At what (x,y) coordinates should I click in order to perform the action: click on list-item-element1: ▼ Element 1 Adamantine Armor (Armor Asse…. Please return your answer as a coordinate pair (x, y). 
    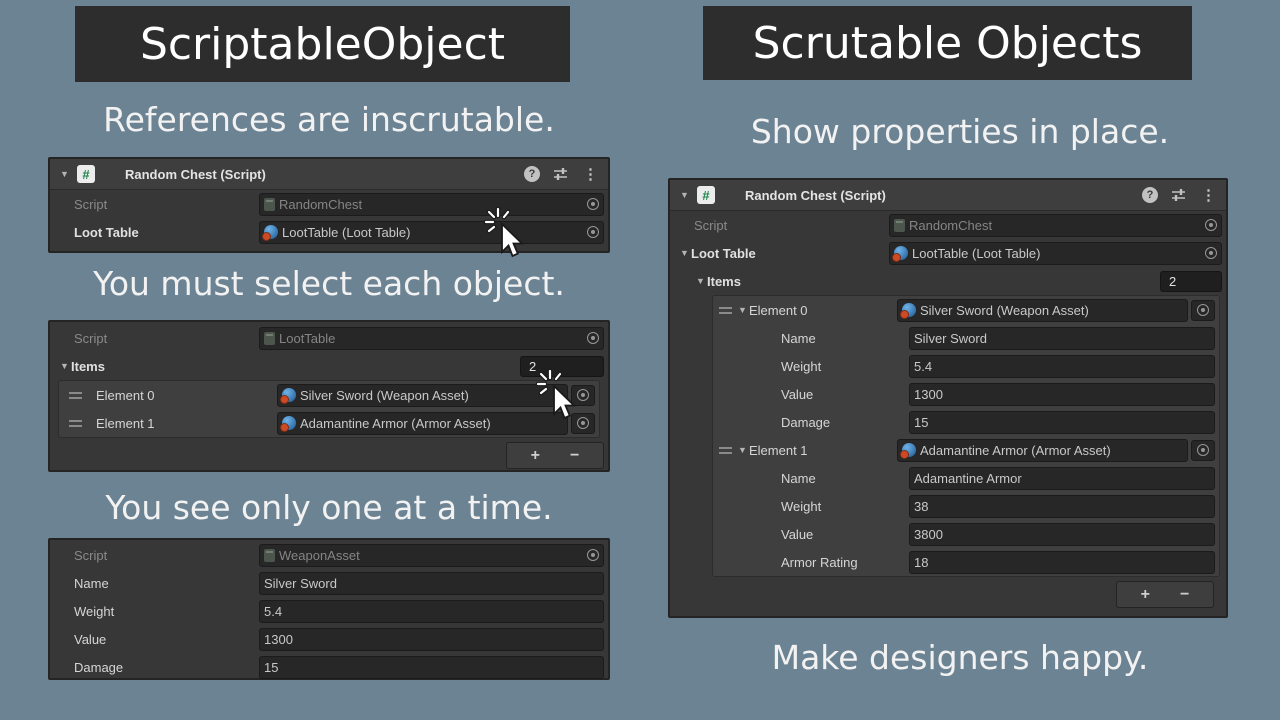
    Looking at the image, I should click on (966, 450).